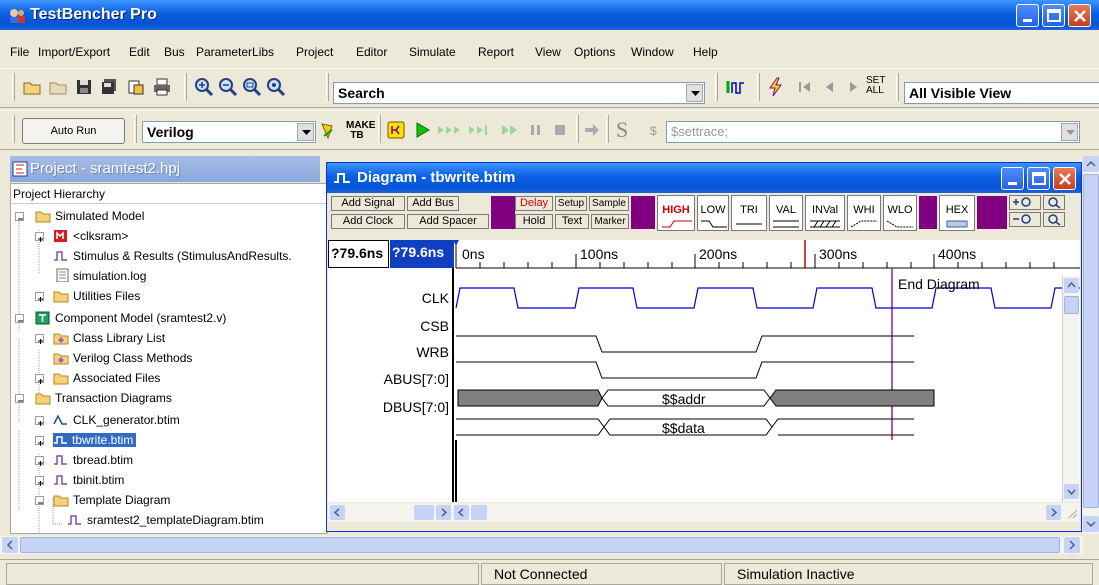 The width and height of the screenshot is (1099, 585). Describe the element at coordinates (169, 276) in the screenshot. I see `tree-item-simulation-log: simulation.log` at that location.